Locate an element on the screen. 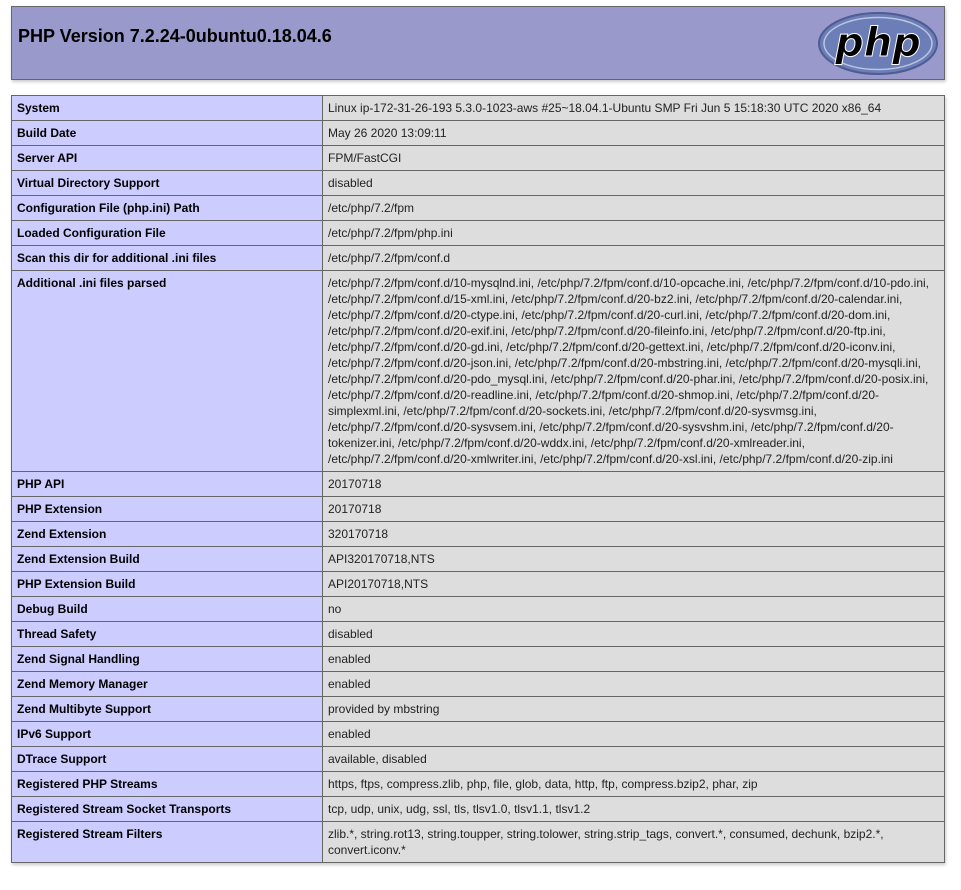  table-row: Zend Extension 320170718 is located at coordinates (478, 534).